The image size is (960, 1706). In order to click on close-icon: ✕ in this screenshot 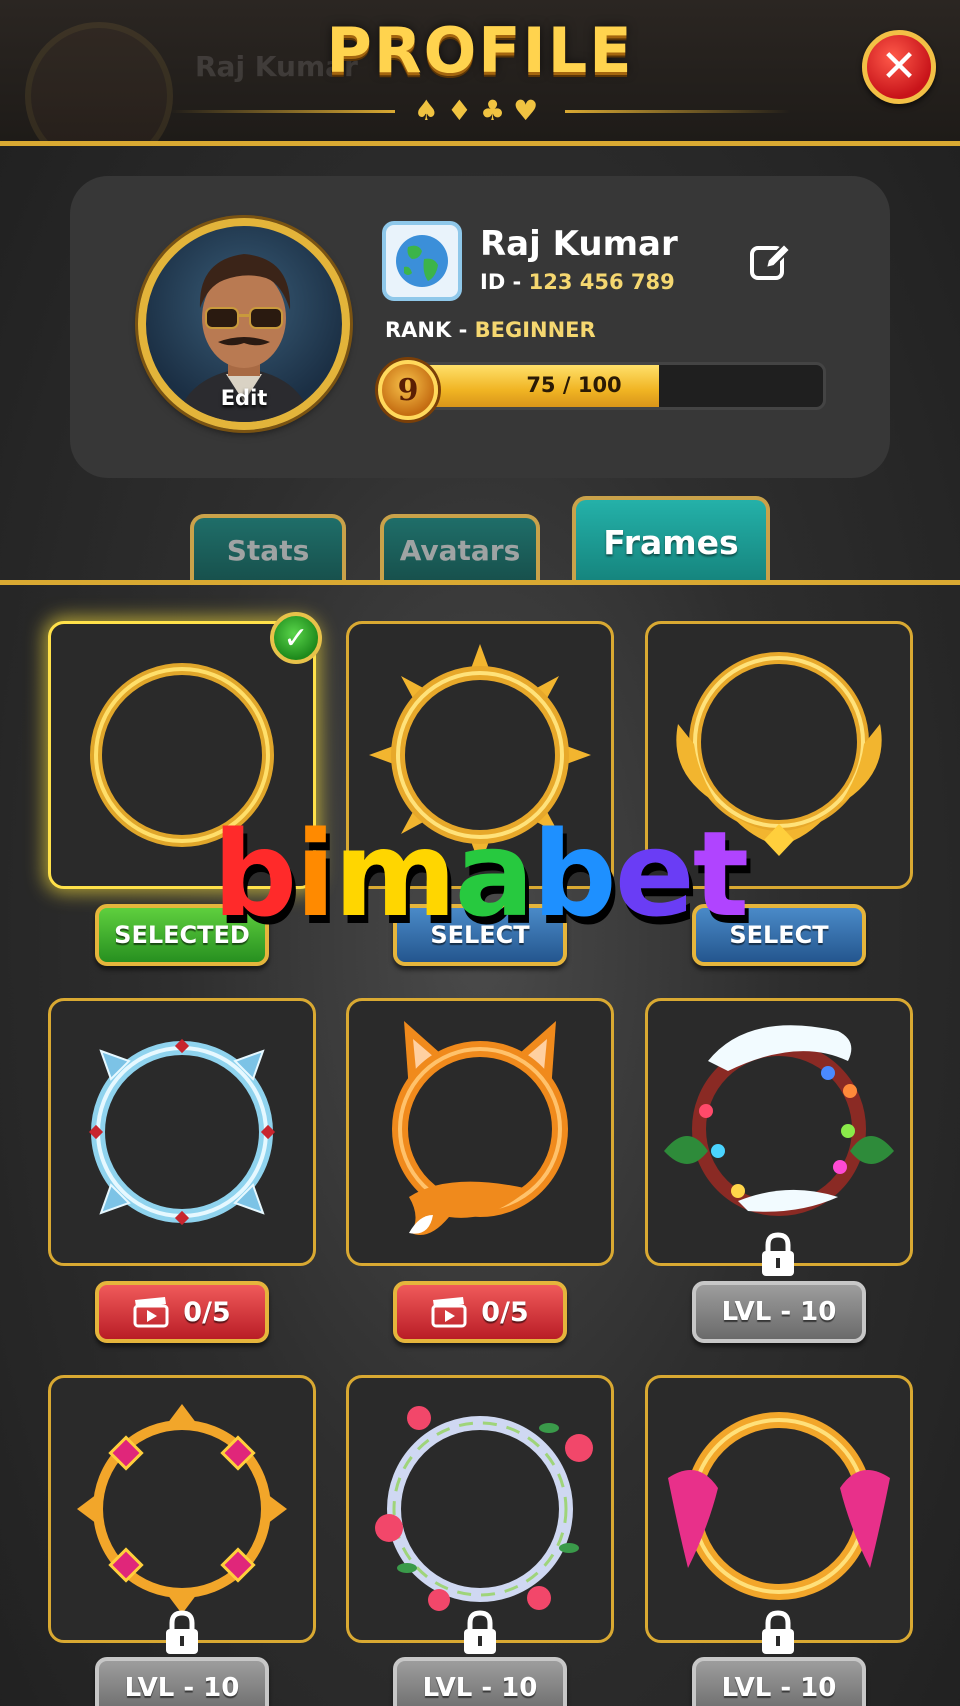, I will do `click(899, 66)`.